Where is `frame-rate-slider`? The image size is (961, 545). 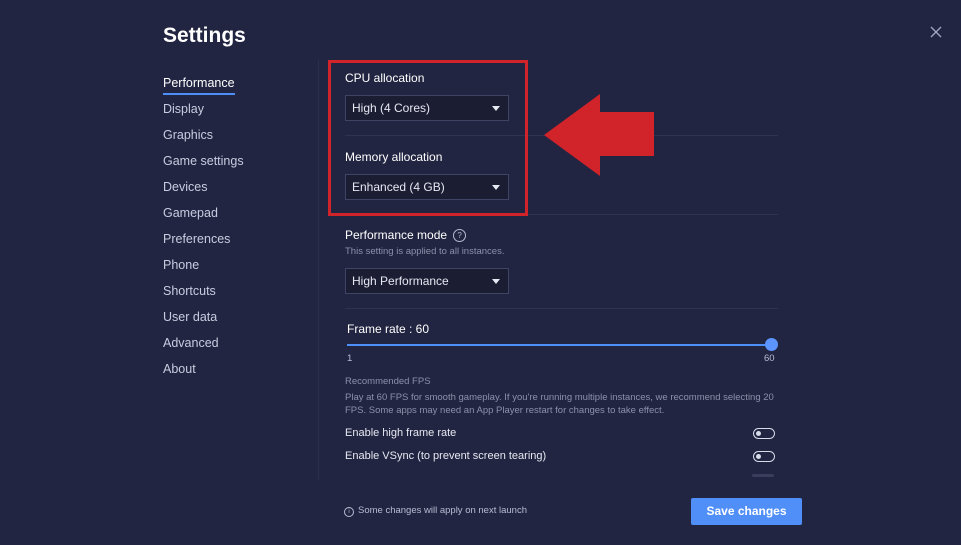 frame-rate-slider is located at coordinates (559, 345).